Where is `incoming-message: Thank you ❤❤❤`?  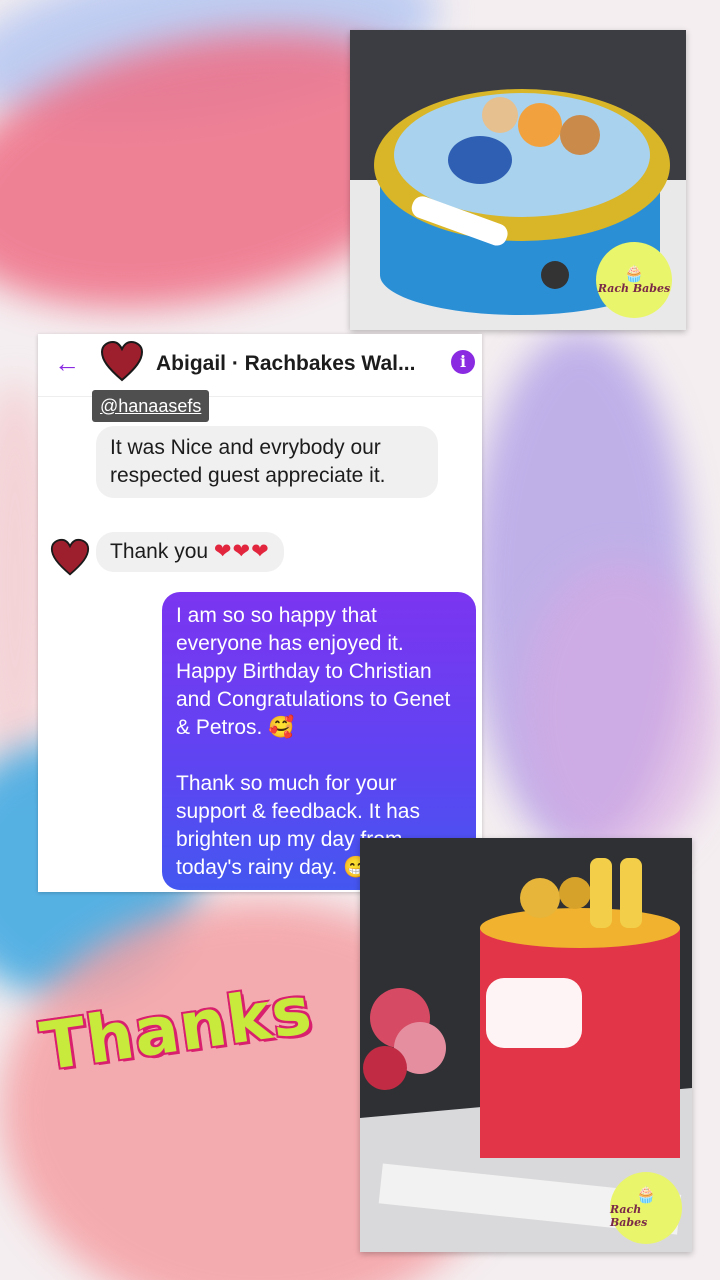 incoming-message: Thank you ❤❤❤ is located at coordinates (190, 552).